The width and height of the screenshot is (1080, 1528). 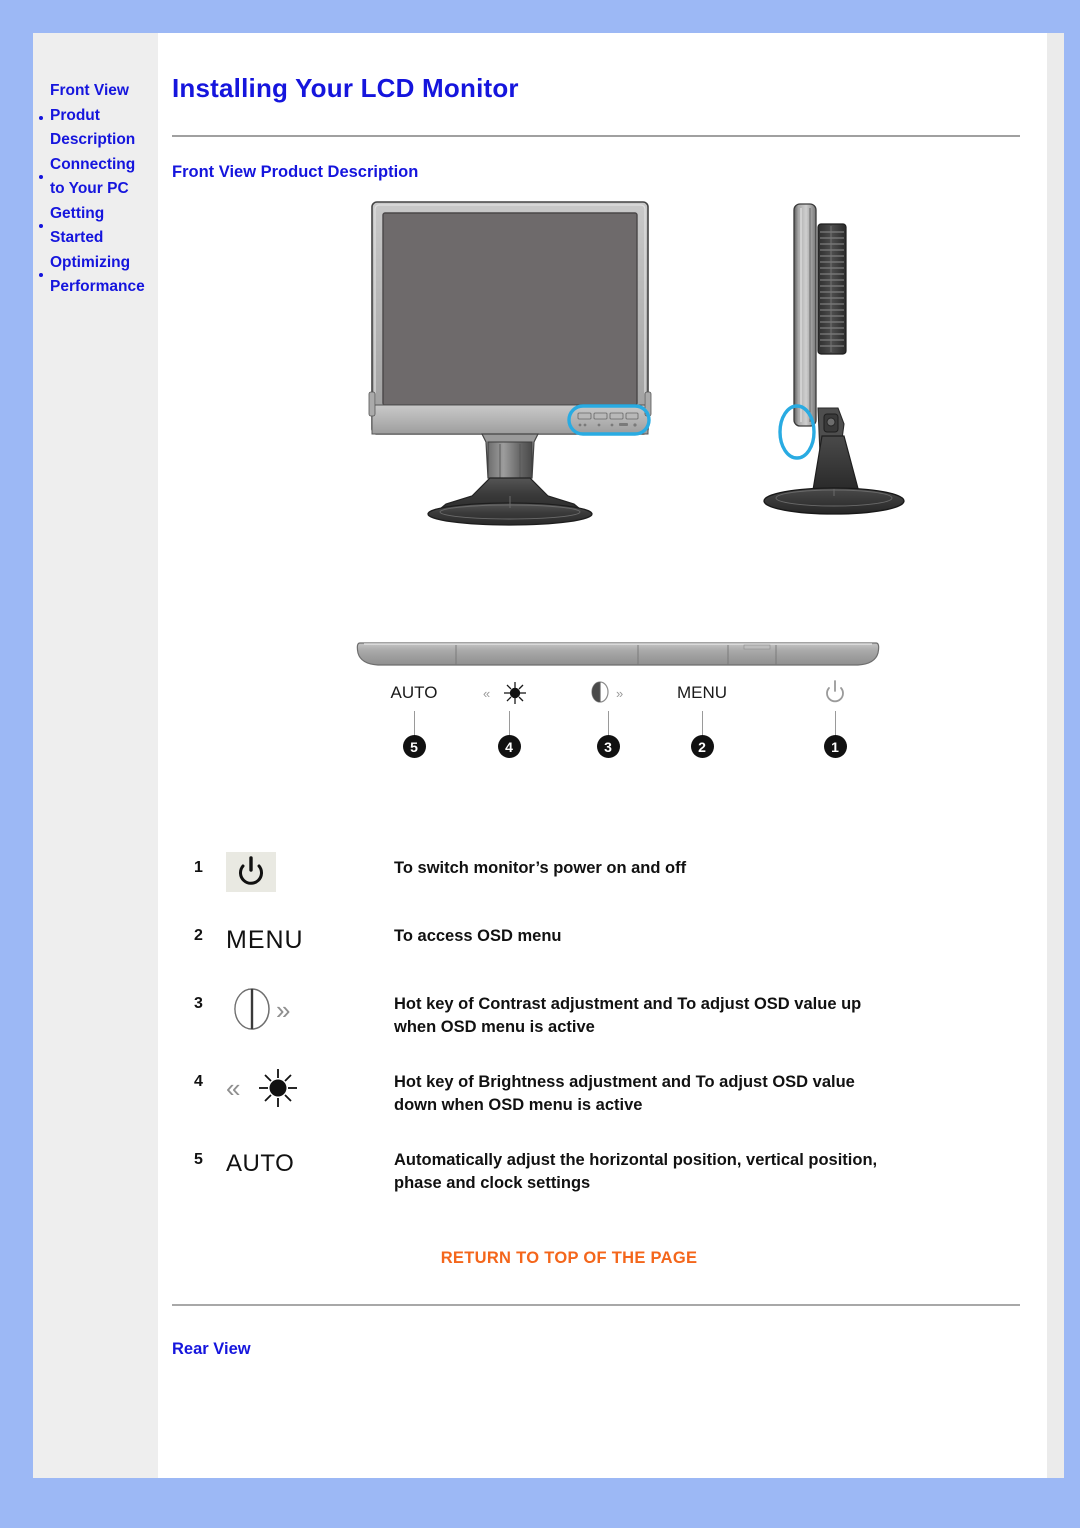 I want to click on legend-number: 4, so click(x=198, y=1081).